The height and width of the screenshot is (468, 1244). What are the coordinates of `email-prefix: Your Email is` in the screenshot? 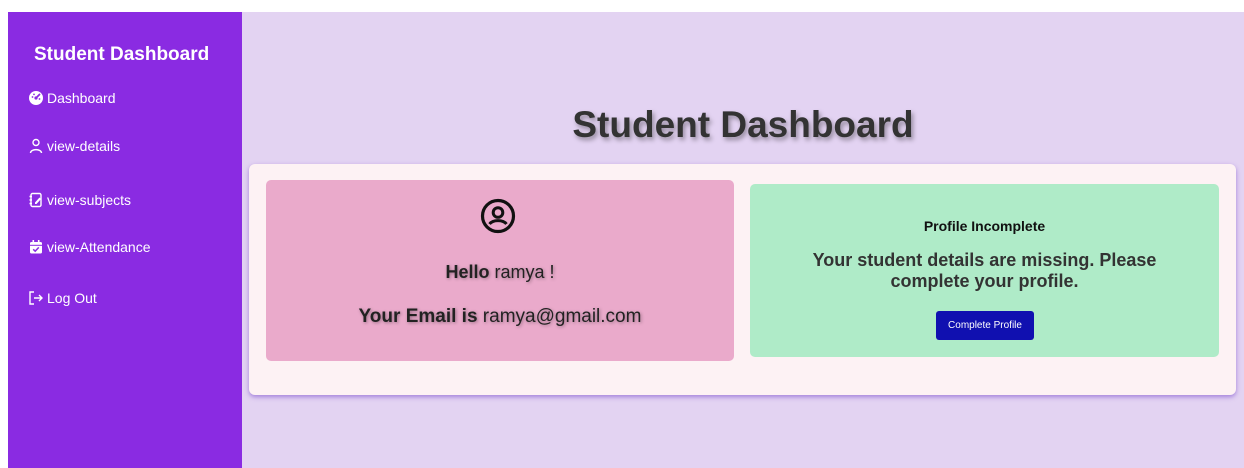 It's located at (418, 316).